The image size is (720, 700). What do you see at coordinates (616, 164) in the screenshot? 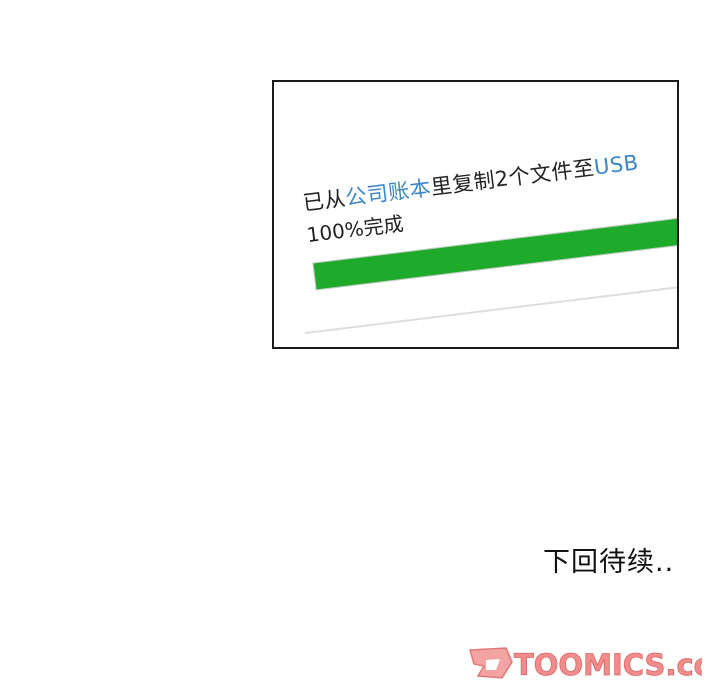
I see `destination-link: USB` at bounding box center [616, 164].